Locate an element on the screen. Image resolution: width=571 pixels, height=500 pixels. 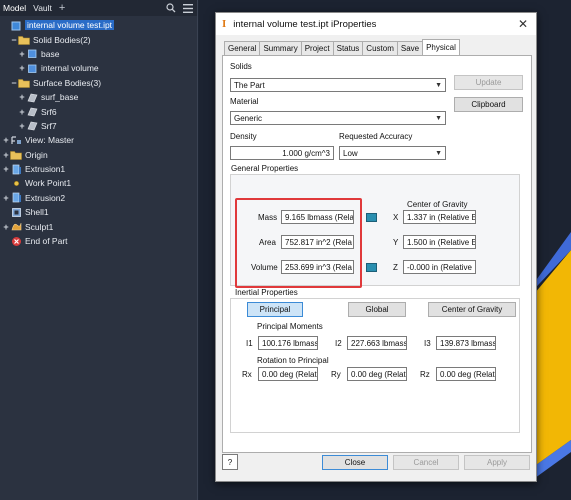
i2-label: I2 is located at coordinates (338, 343).